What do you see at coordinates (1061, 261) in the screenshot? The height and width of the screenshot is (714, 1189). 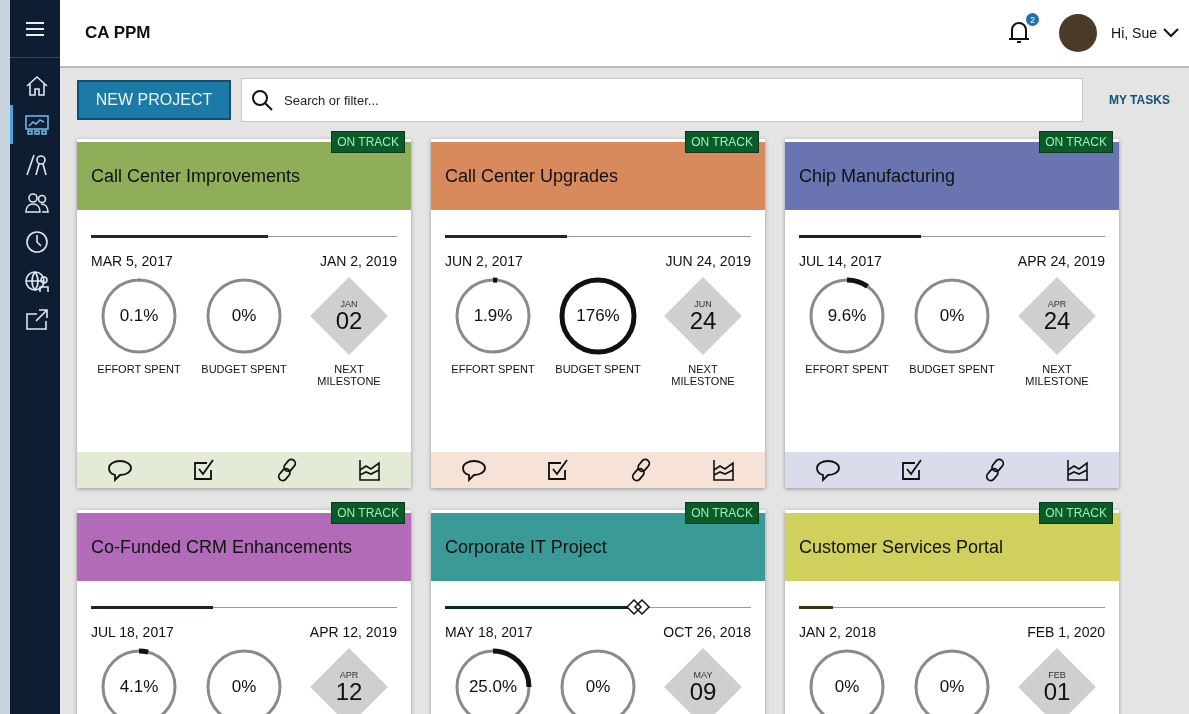 I see `end-date: APR 24, 2019` at bounding box center [1061, 261].